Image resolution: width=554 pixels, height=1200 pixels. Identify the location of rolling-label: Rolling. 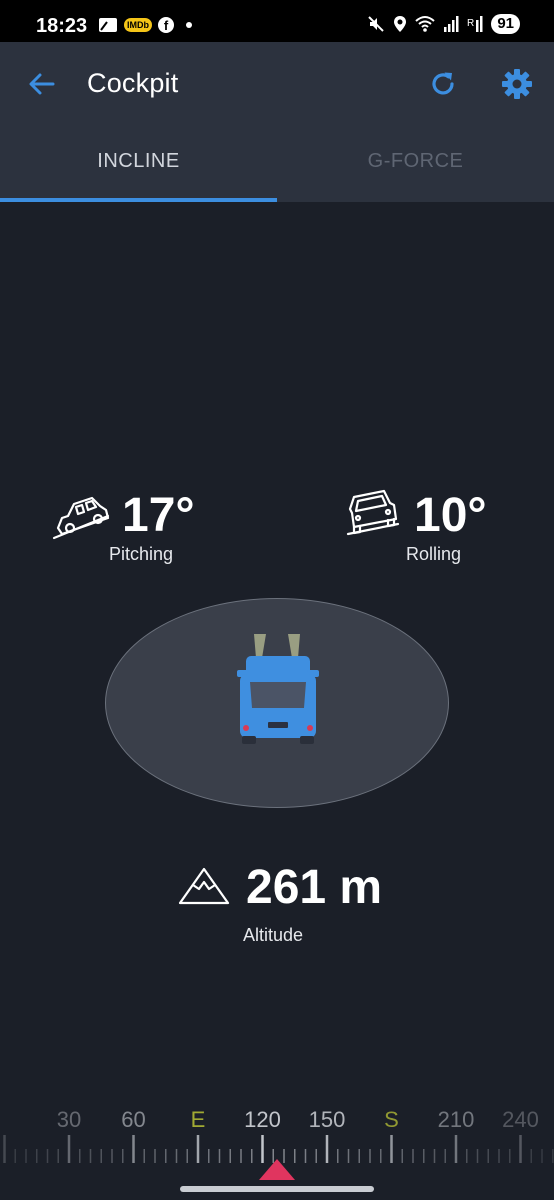
(434, 554).